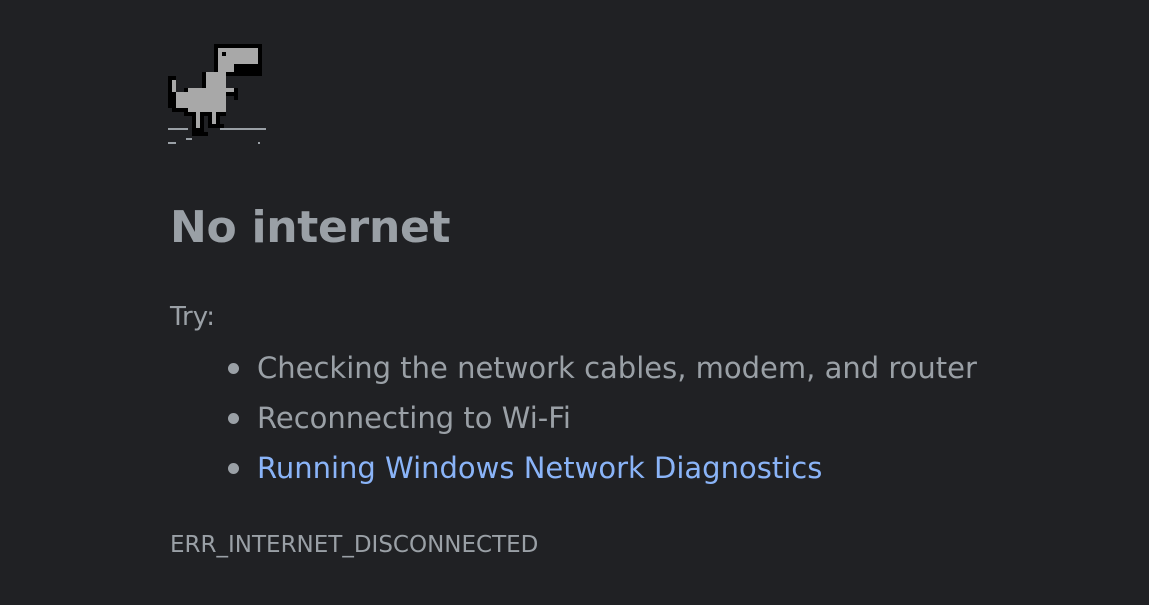 This screenshot has width=1149, height=605. Describe the element at coordinates (310, 227) in the screenshot. I see `page-title: No internet` at that location.